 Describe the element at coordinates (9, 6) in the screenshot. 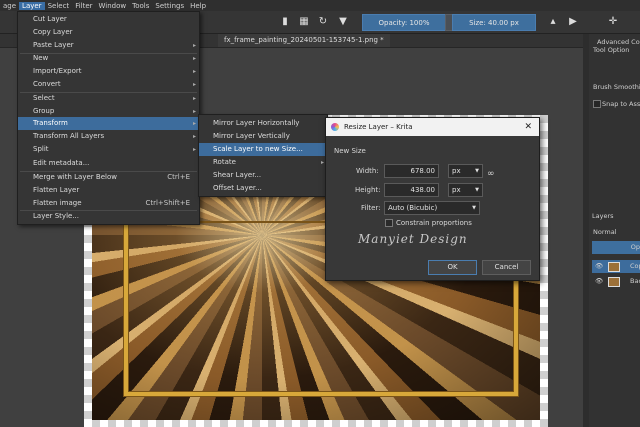

I see `menu-image: age` at that location.